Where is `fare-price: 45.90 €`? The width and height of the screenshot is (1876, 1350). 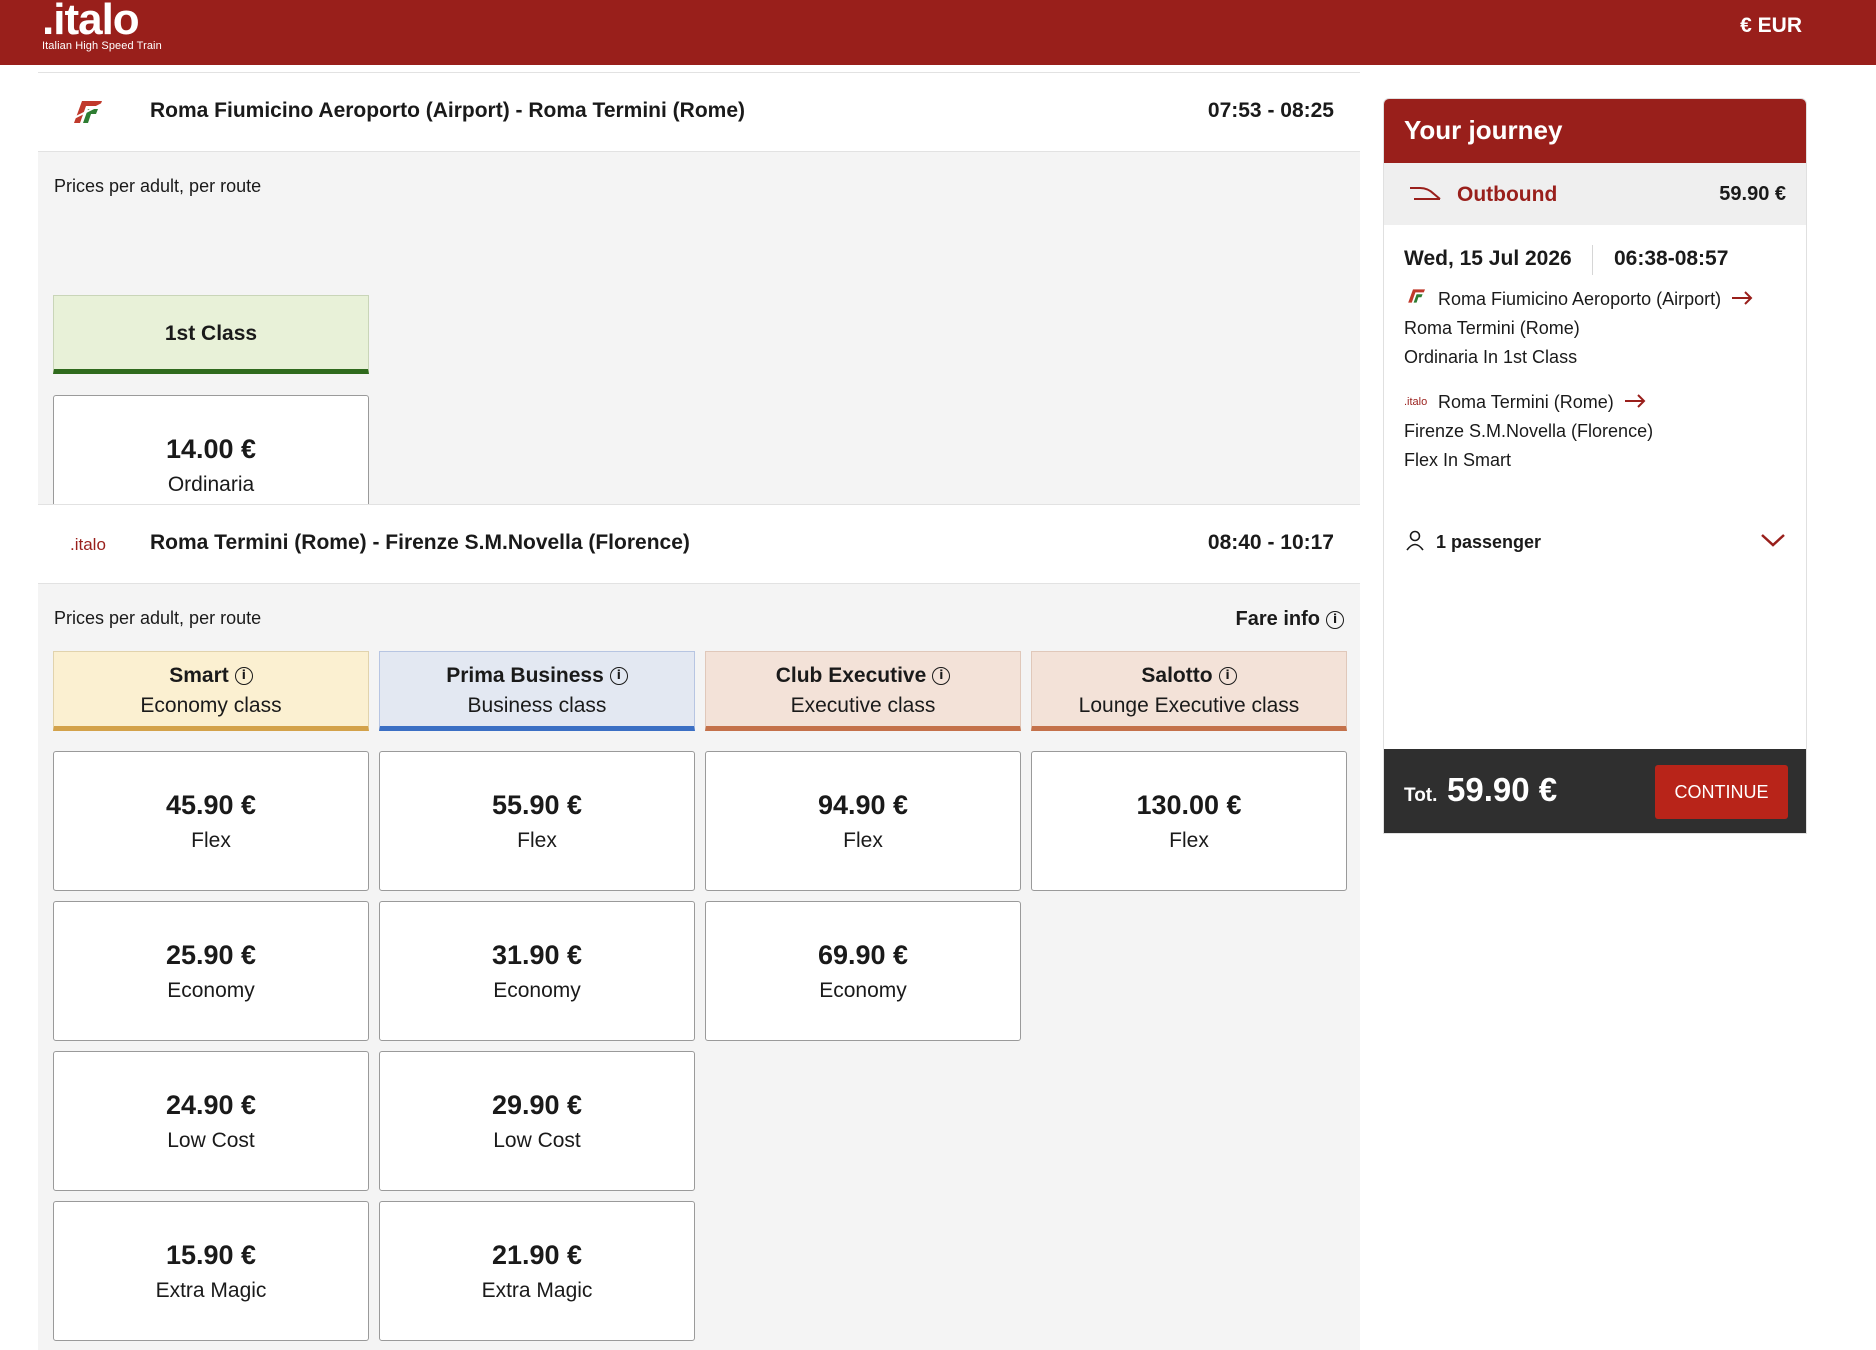
fare-price: 45.90 € is located at coordinates (211, 805).